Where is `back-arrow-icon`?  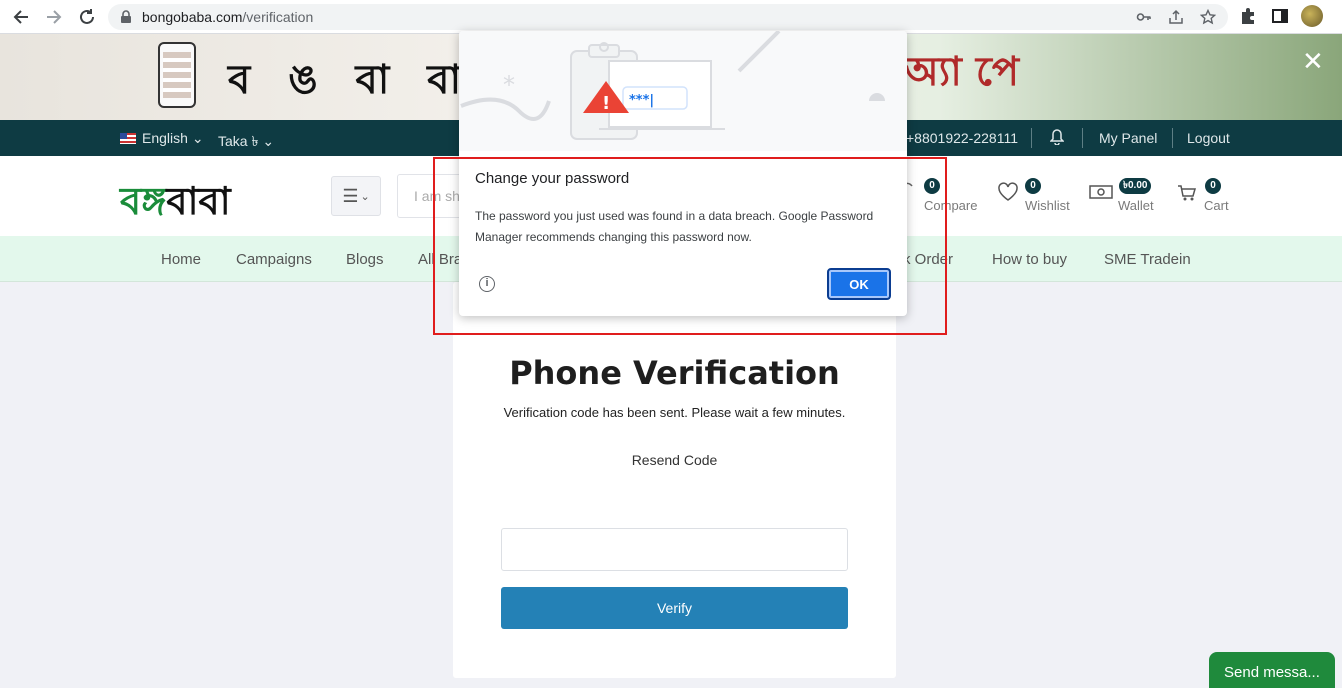
back-arrow-icon is located at coordinates (21, 17).